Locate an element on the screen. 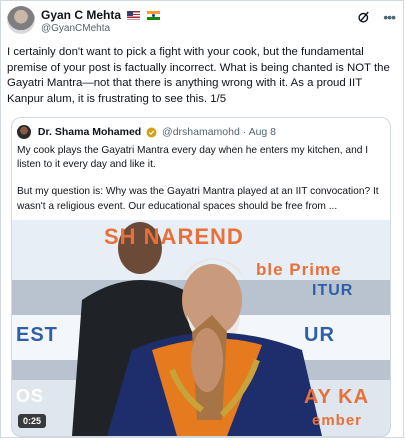 This screenshot has width=406, height=440. quoted-tweet-header: Dr. Shama Mohamed @drshamamohd · Aug 8 is located at coordinates (146, 132).